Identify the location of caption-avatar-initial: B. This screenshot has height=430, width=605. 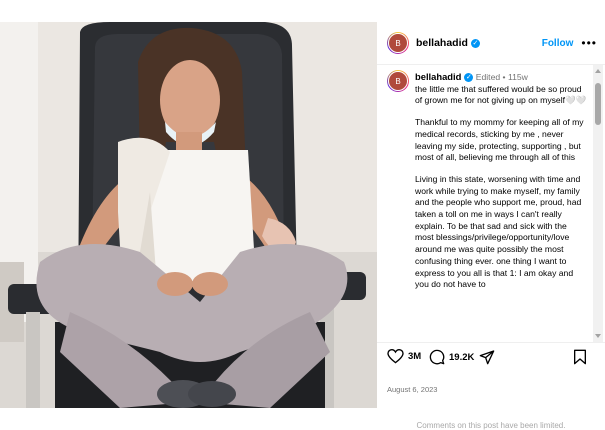
(398, 81).